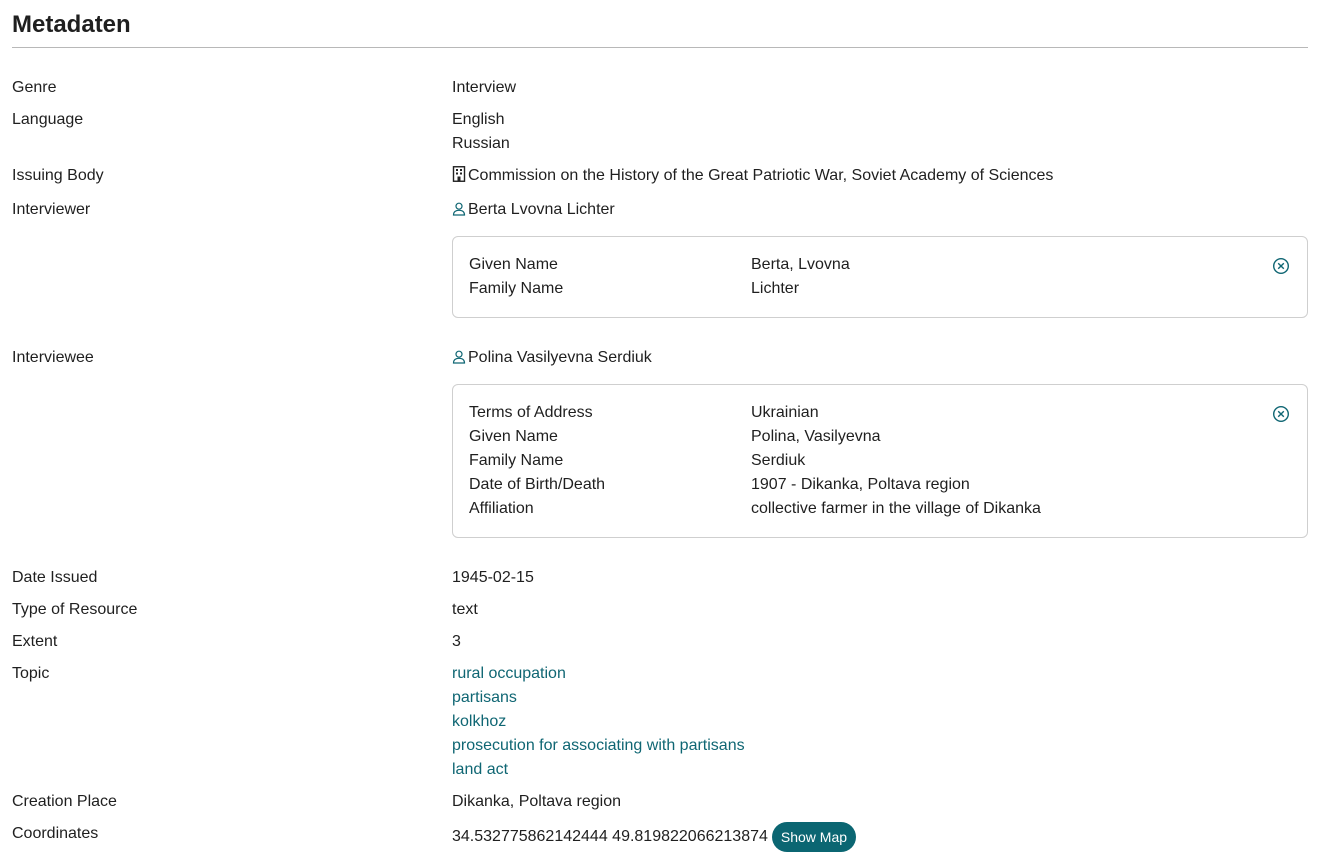 The image size is (1322, 864). What do you see at coordinates (778, 460) in the screenshot?
I see `detail-value: Serdiuk` at bounding box center [778, 460].